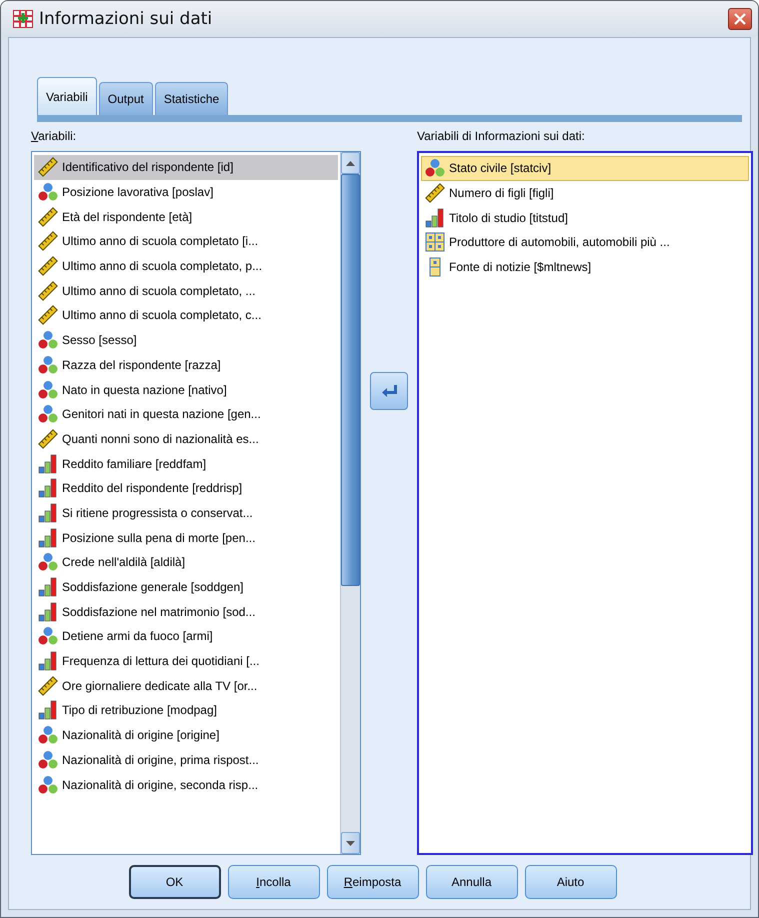 The image size is (759, 918). What do you see at coordinates (186, 735) in the screenshot?
I see `variable-item: Nazionalità di origine [origine]` at bounding box center [186, 735].